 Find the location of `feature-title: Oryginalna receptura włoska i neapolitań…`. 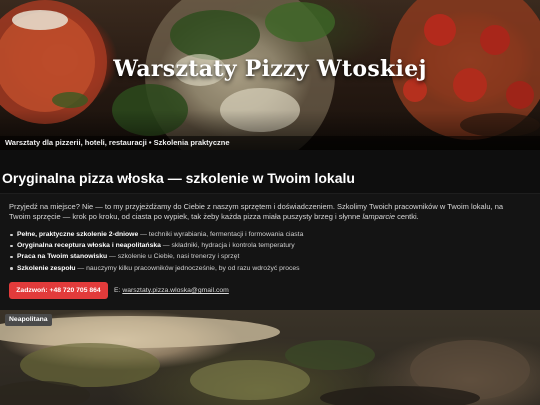

feature-title: Oryginalna receptura włoska i neapolitań… is located at coordinates (89, 246).